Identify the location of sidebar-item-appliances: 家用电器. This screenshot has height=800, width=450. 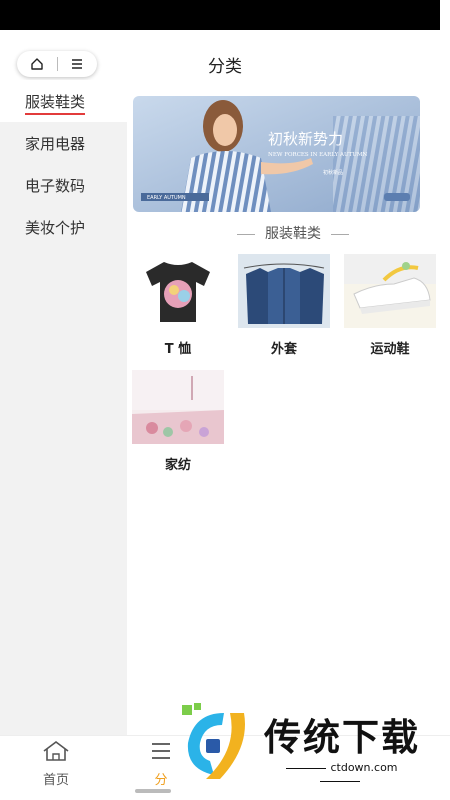
(63, 143).